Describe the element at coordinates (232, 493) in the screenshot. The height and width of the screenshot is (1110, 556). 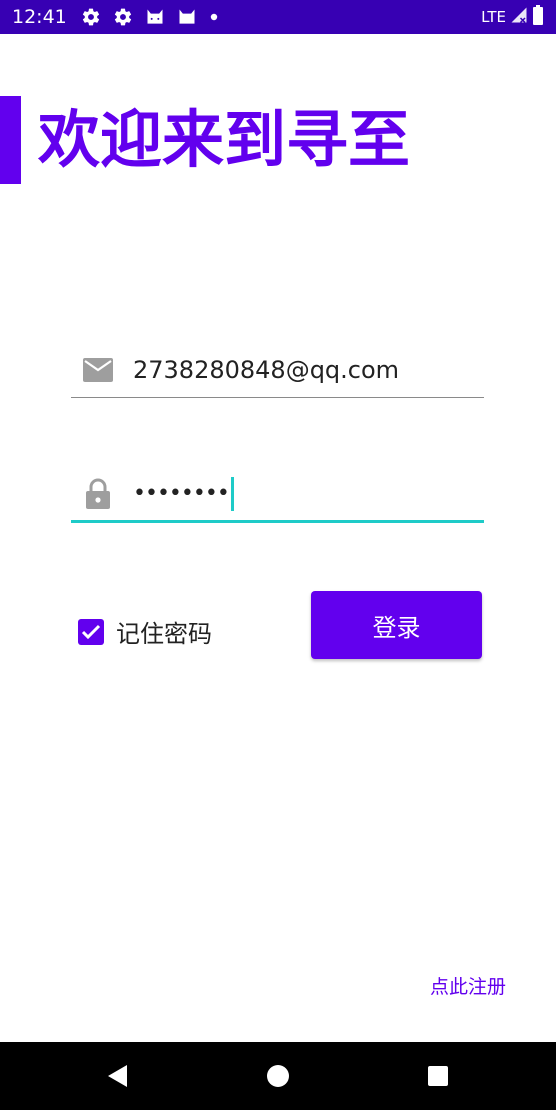
I see `text-cursor` at that location.